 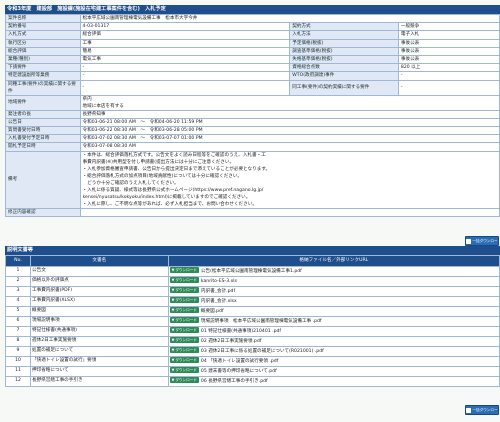 What do you see at coordinates (18, 351) in the screenshot?
I see `document-no: 9` at bounding box center [18, 351].